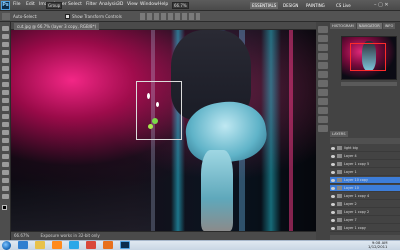 This screenshot has height=250, width=400. I want to click on menu-item: Filter, so click(91, 4).